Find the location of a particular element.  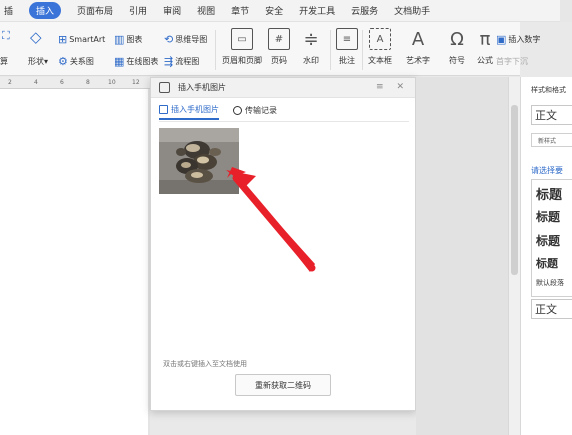

style-default-paragraph: 默认段落 is located at coordinates (550, 283).